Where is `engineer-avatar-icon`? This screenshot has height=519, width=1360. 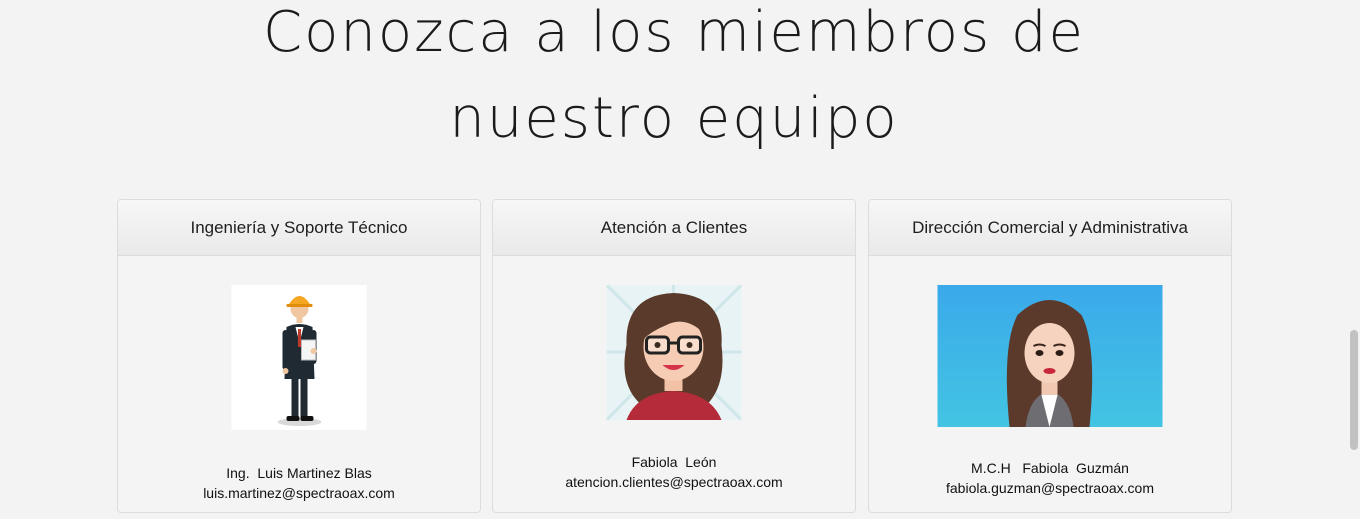
engineer-avatar-icon is located at coordinates (299, 357).